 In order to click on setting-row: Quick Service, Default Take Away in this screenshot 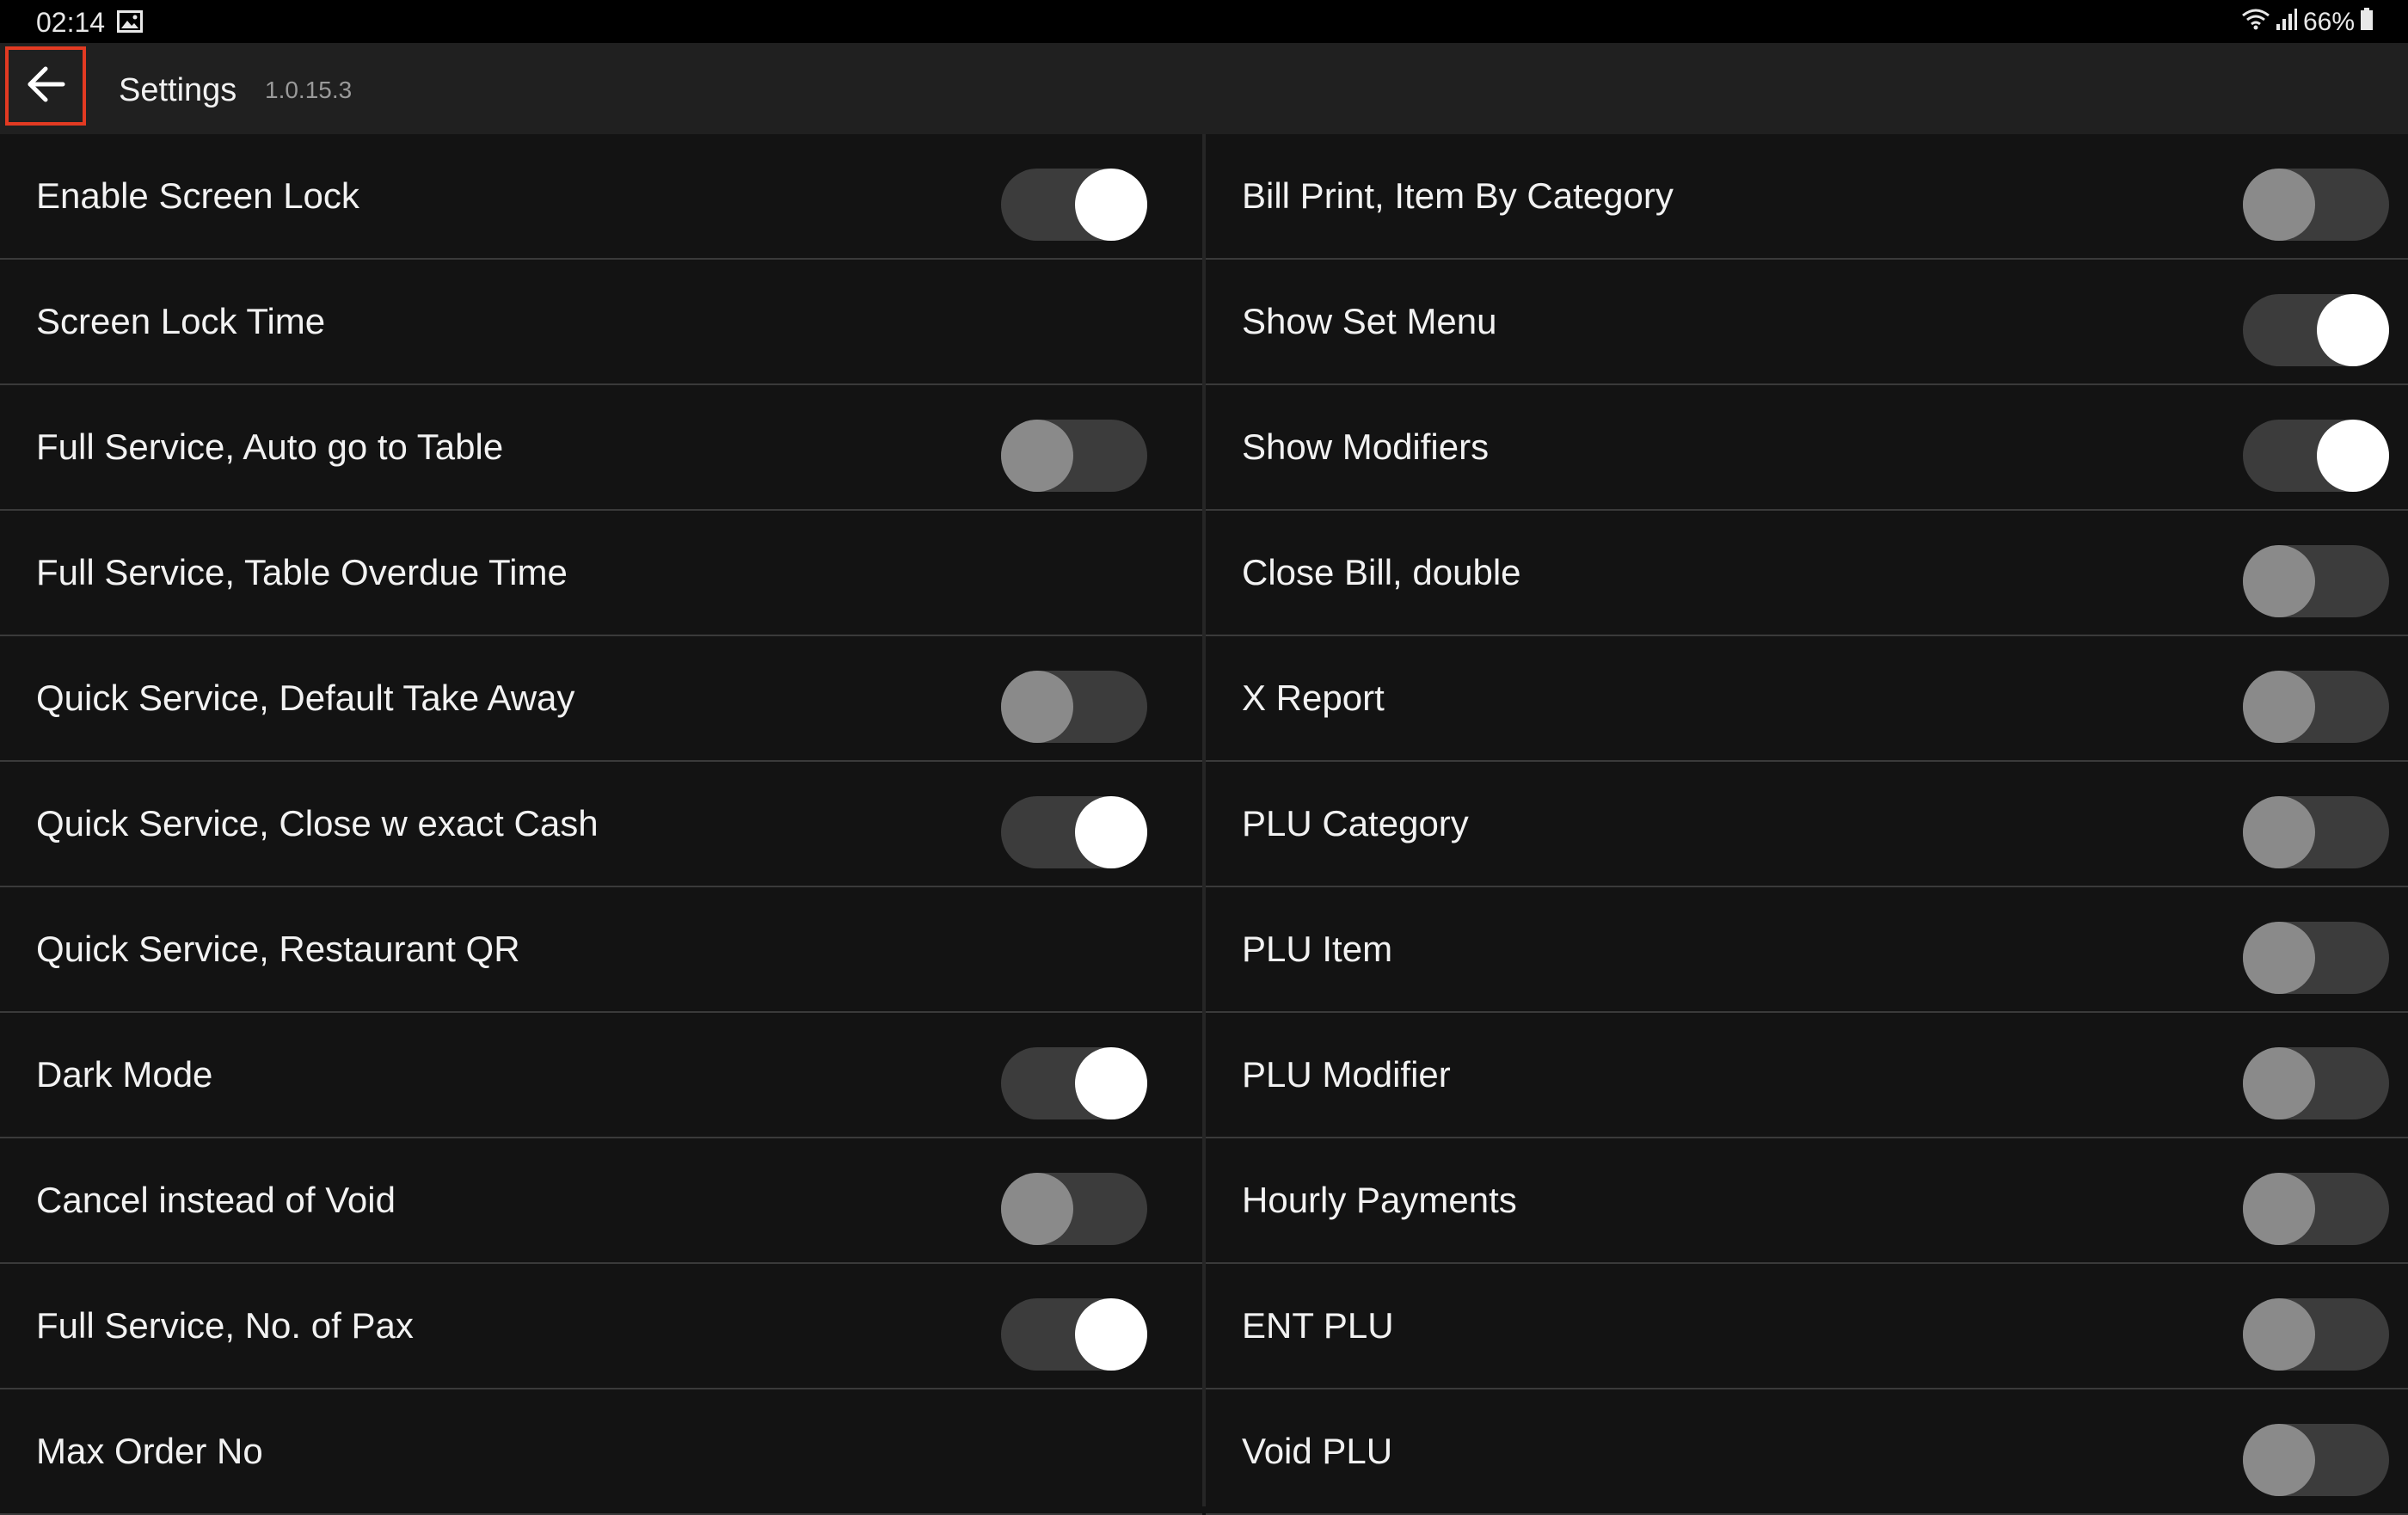, I will do `click(601, 699)`.